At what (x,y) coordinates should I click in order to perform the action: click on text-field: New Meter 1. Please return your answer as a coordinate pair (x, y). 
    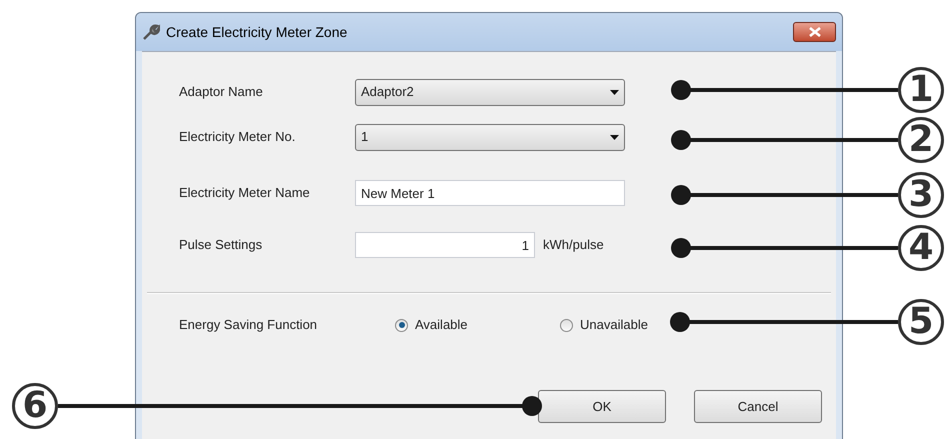
    Looking at the image, I should click on (490, 193).